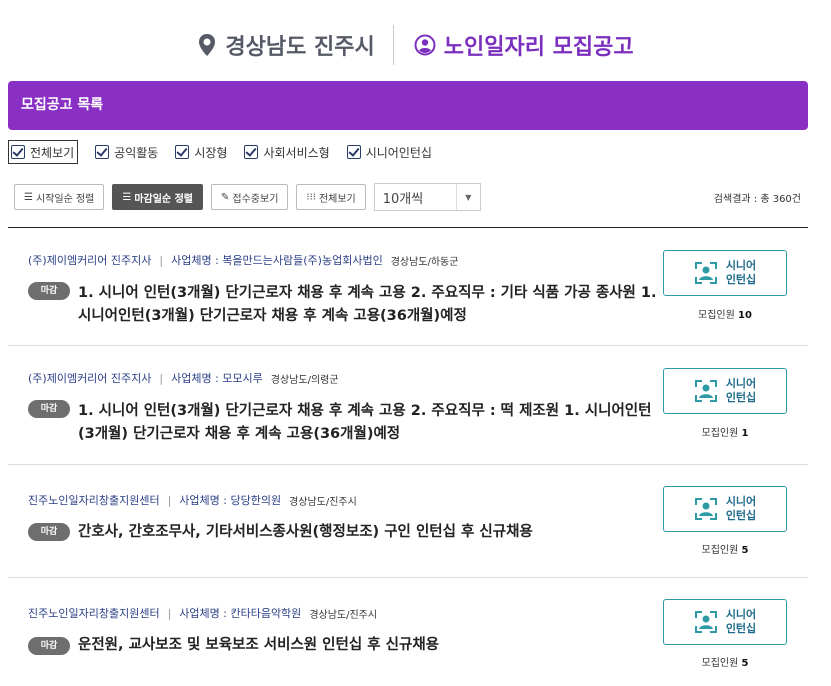  Describe the element at coordinates (277, 260) in the screenshot. I see `business-name: 사업체명 : 복을만드는사람들(주)농업회사법인` at that location.